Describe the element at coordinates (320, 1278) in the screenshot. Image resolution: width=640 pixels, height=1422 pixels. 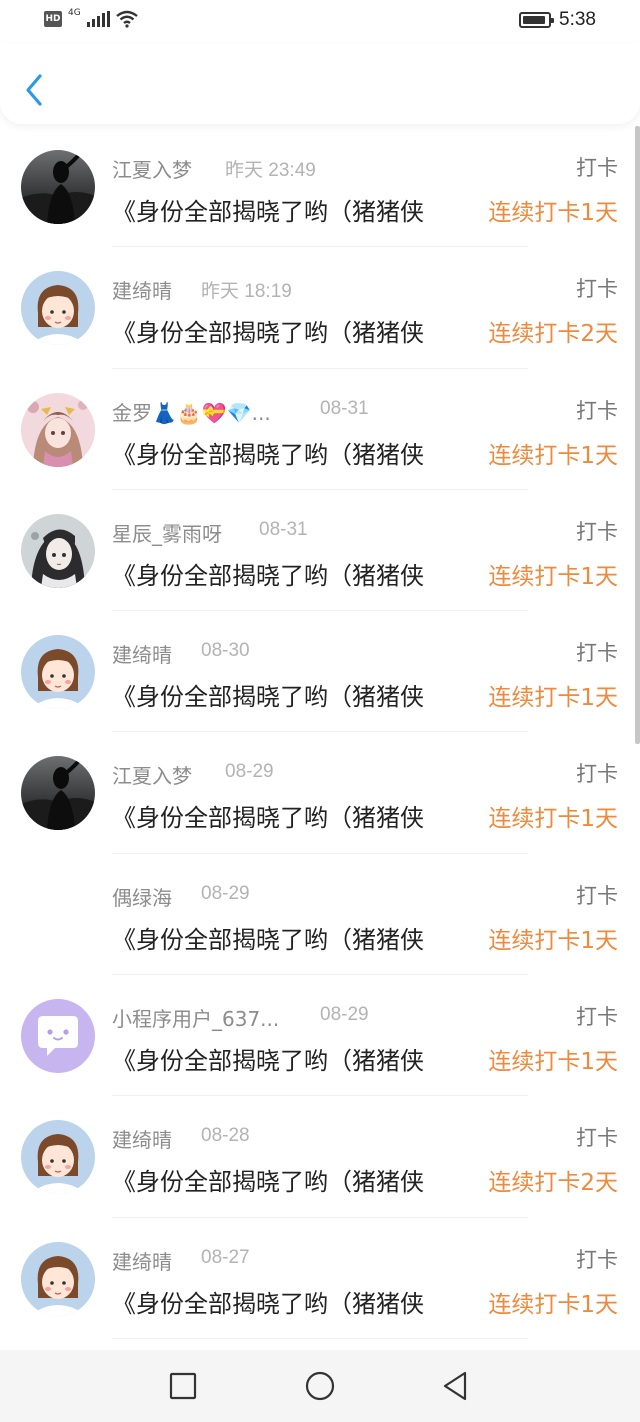
I see `list-item: 建绮晴 08-27 打卡《身份全部揭晓了哟（猪猪侠 连续打卡1天` at that location.